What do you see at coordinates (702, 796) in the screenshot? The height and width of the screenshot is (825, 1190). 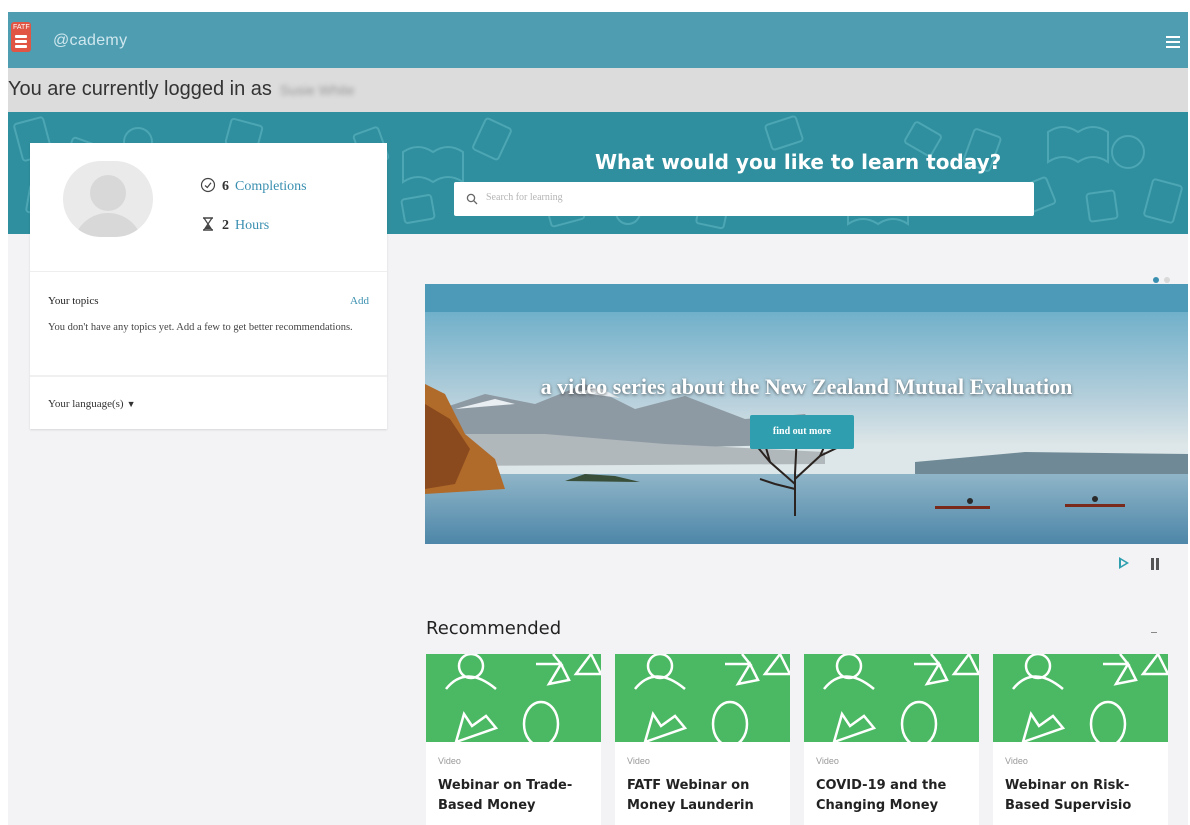 I see `card-title: FATF Webinar on Money Launderin` at bounding box center [702, 796].